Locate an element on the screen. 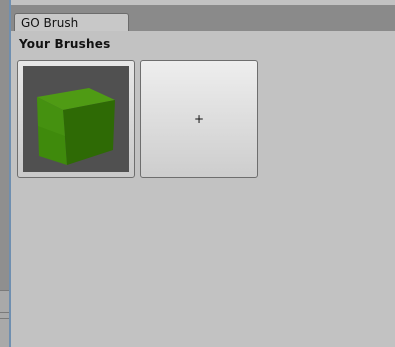 The width and height of the screenshot is (395, 347). tab-label: GO Brush is located at coordinates (50, 23).